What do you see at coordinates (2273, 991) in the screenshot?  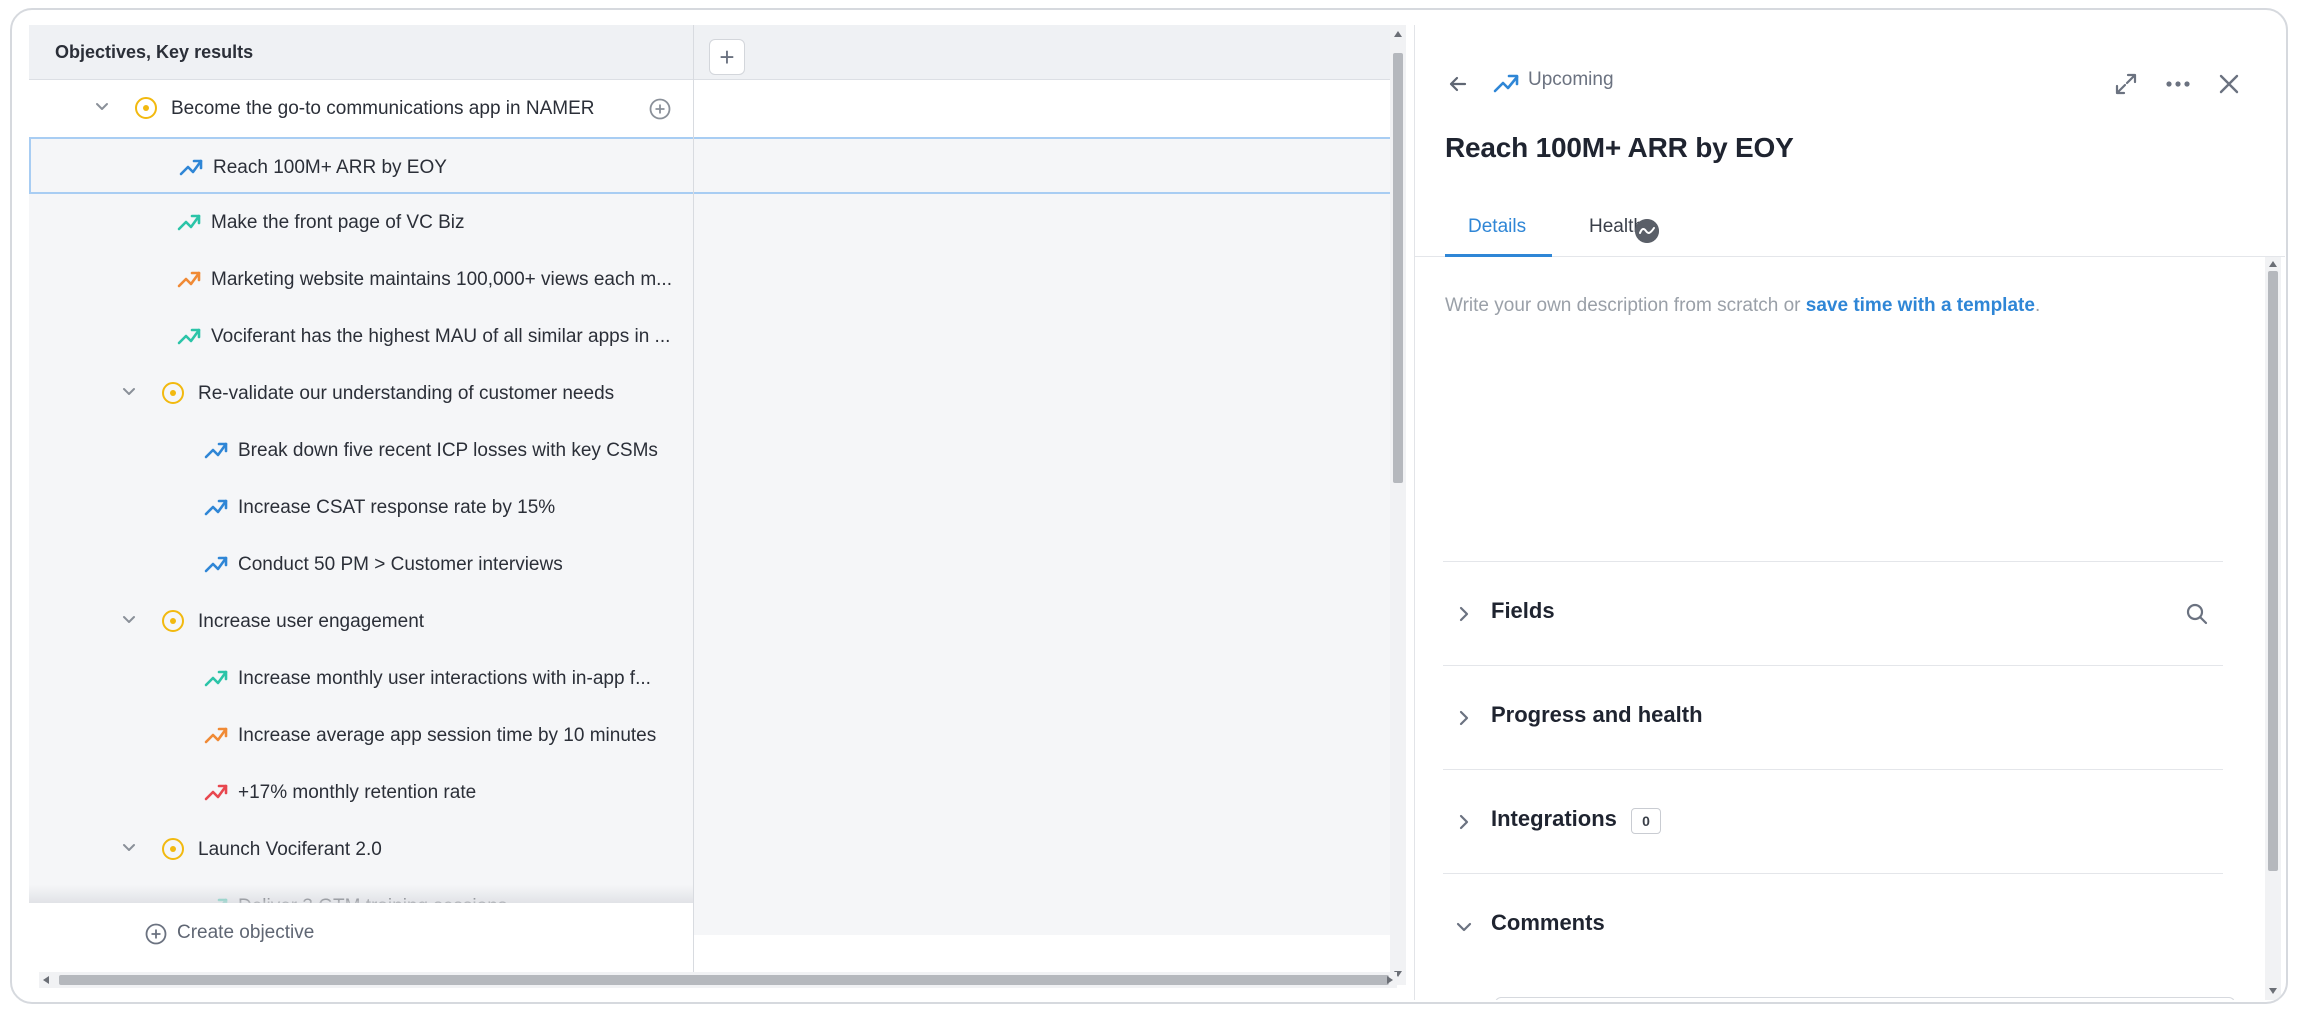 I see `scroll-down-arrow-icon` at bounding box center [2273, 991].